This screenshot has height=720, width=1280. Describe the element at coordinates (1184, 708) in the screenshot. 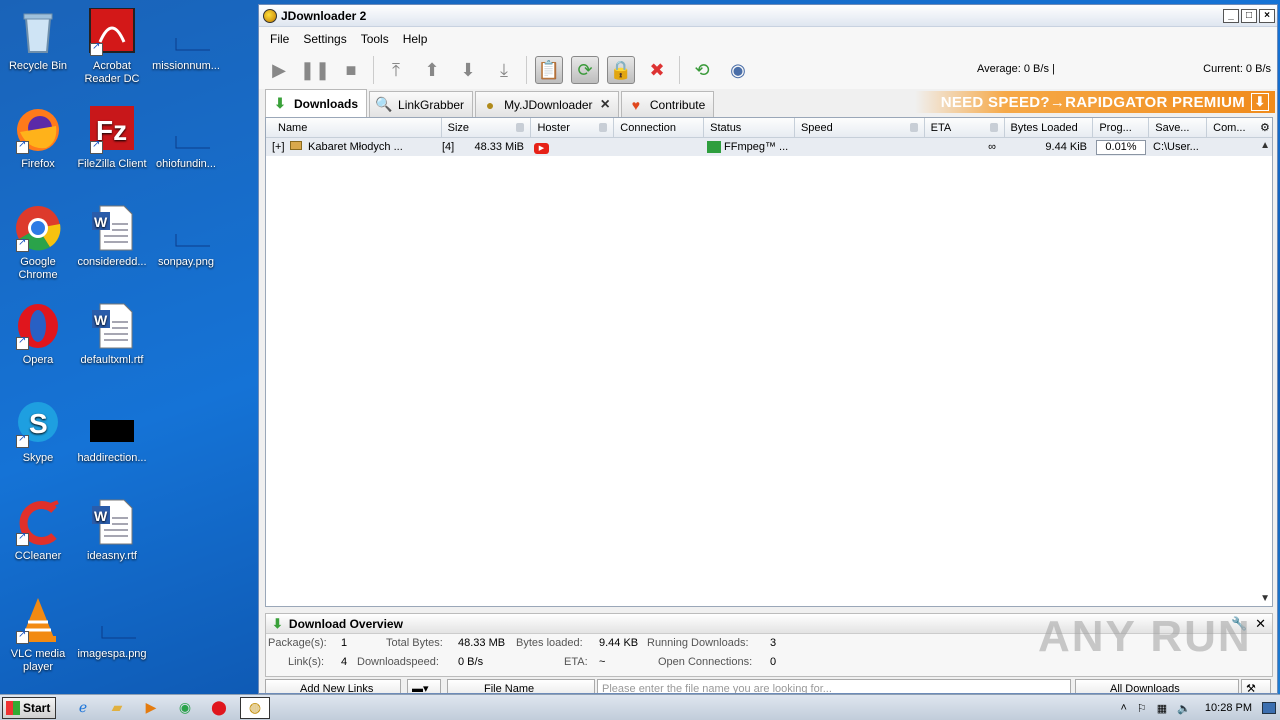

I see `volume-icon: 🔈` at that location.